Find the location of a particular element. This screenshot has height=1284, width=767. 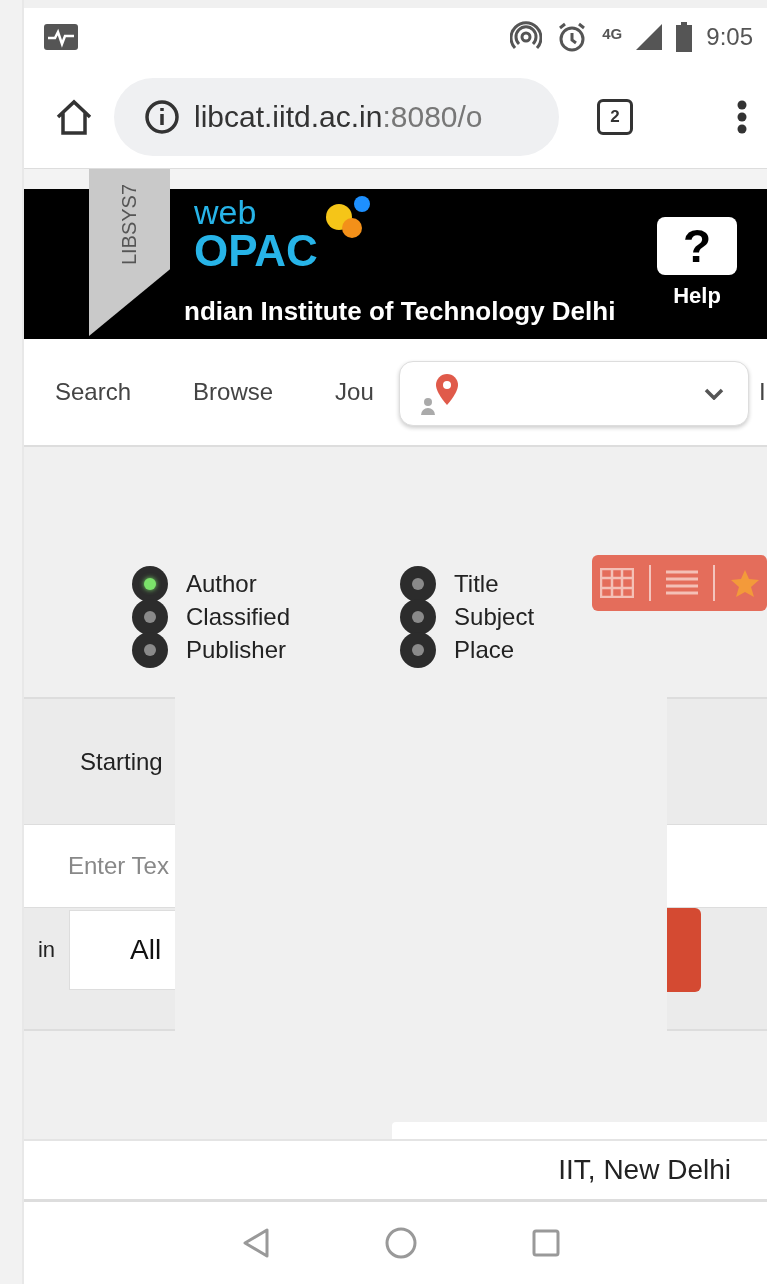

nav-link: I is located at coordinates (763, 392).